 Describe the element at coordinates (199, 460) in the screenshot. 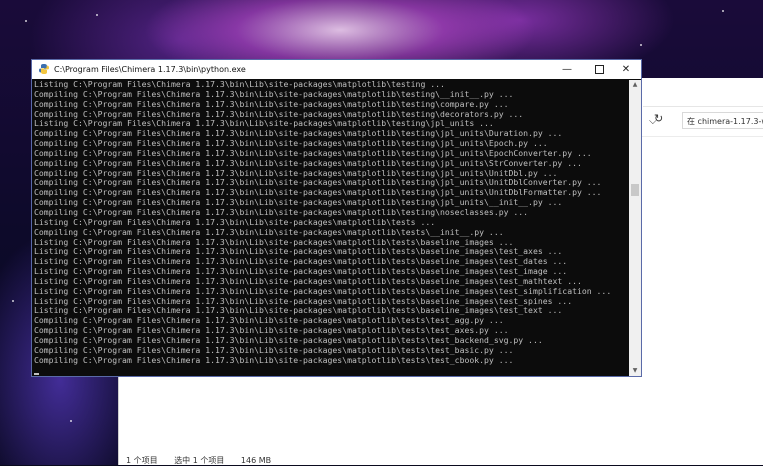

I see `status-selected: 选中 1 个项目` at that location.